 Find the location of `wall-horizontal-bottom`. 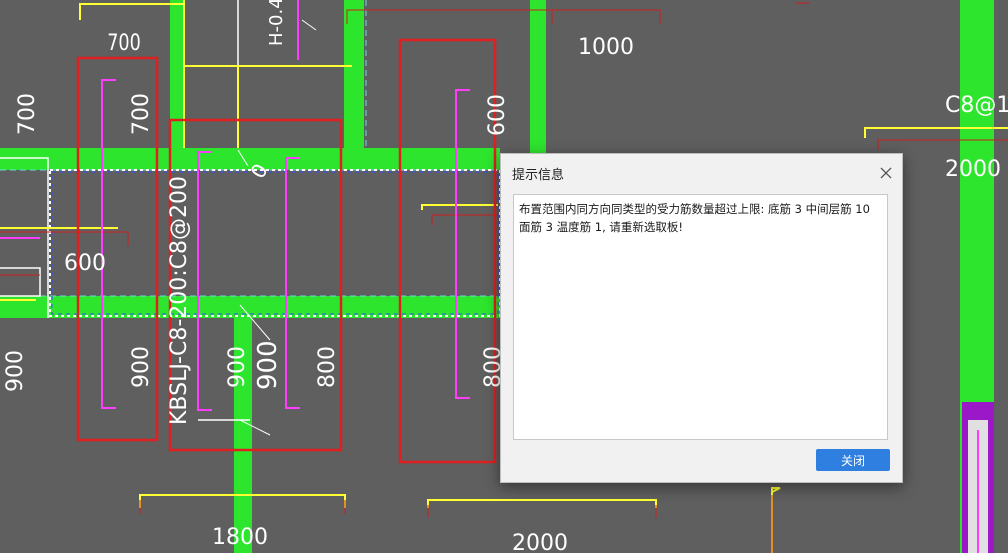

wall-horizontal-bottom is located at coordinates (250, 307).